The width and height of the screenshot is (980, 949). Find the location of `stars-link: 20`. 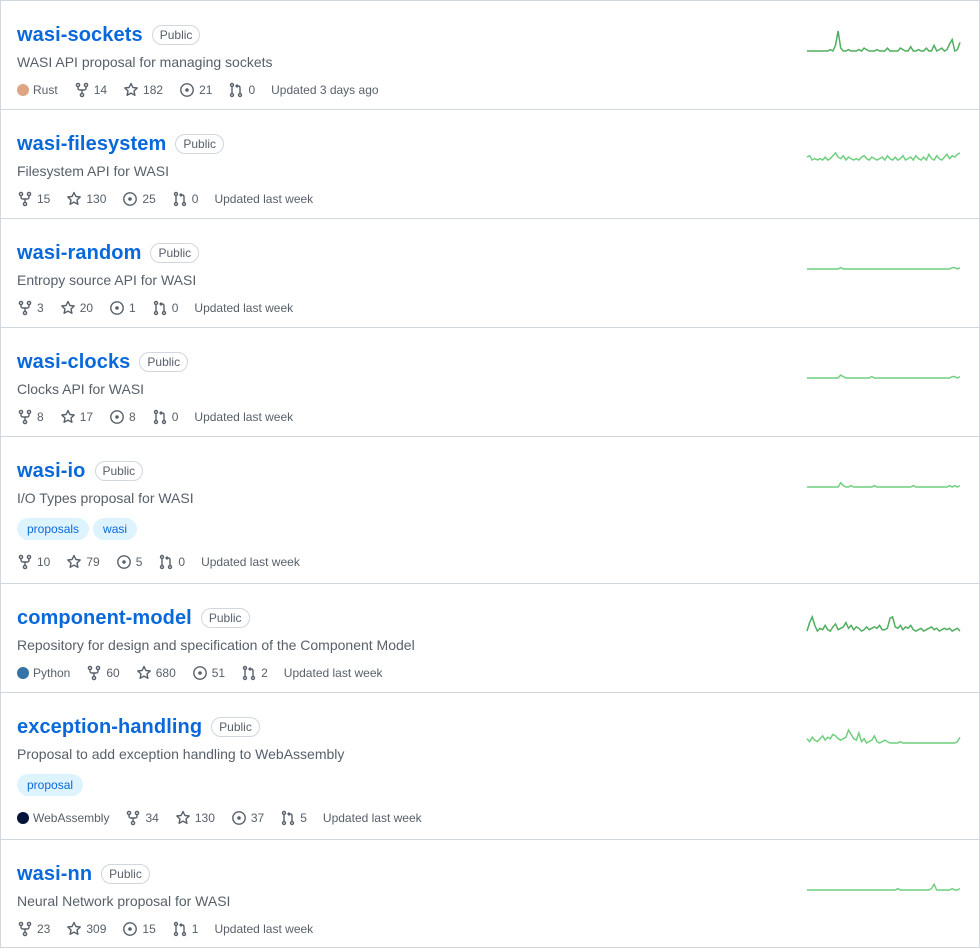

stars-link: 20 is located at coordinates (76, 308).